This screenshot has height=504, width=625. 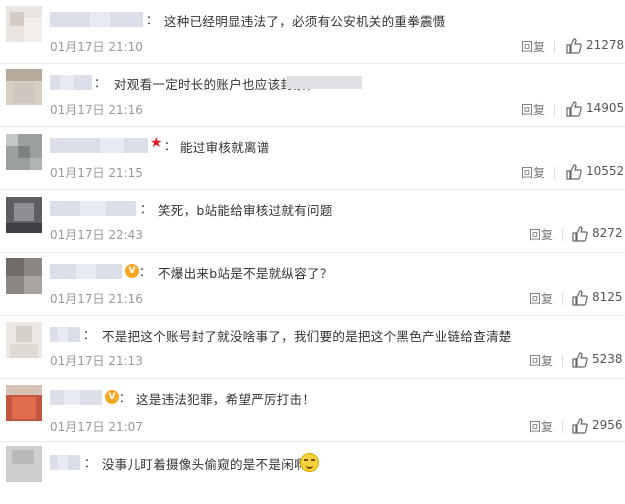 I want to click on comment-text: 不爆出来b站是不是就纵容了？, so click(x=245, y=273).